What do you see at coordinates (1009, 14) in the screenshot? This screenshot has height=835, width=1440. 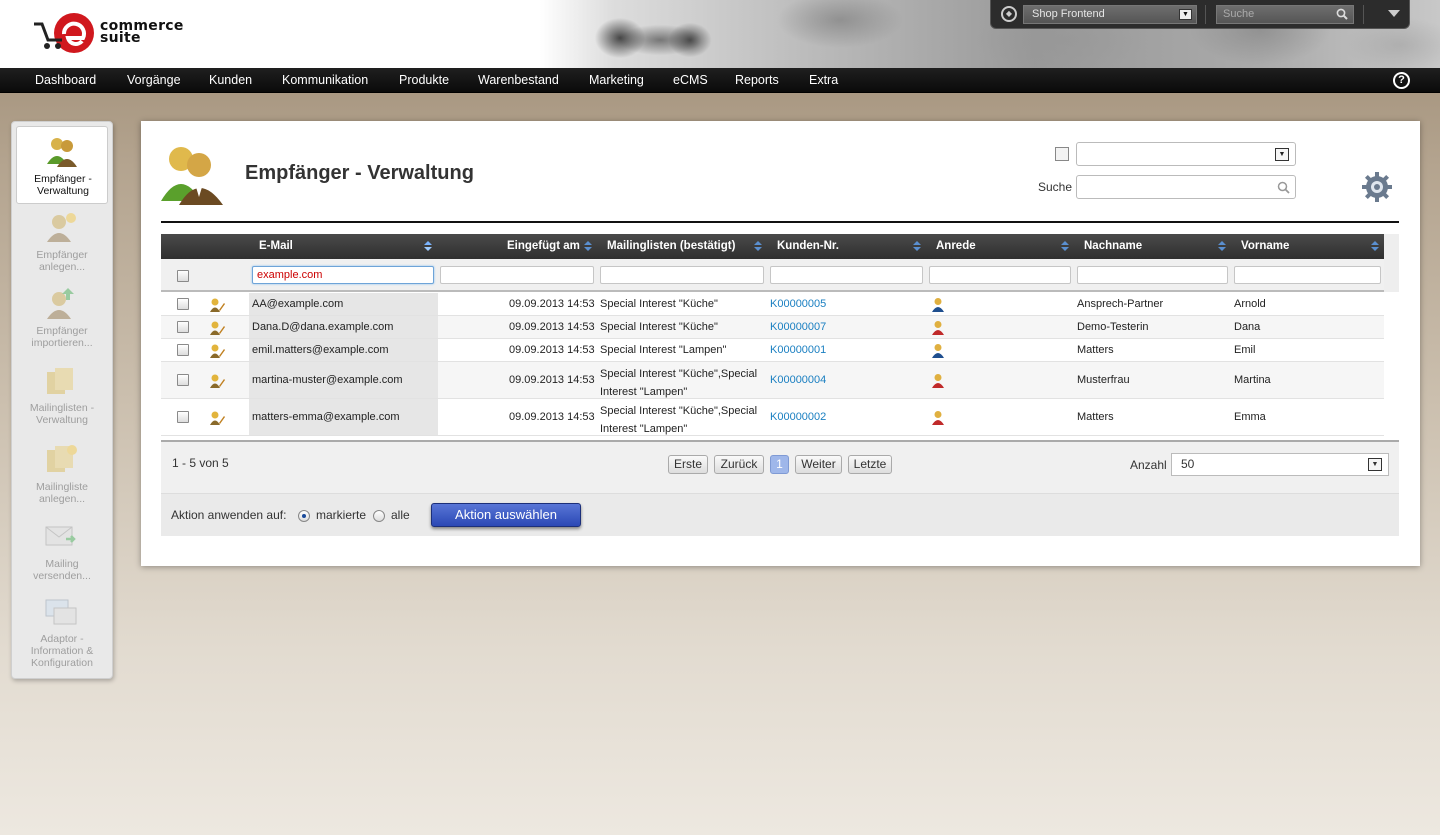 I see `shop-switch-icon: ◆` at bounding box center [1009, 14].